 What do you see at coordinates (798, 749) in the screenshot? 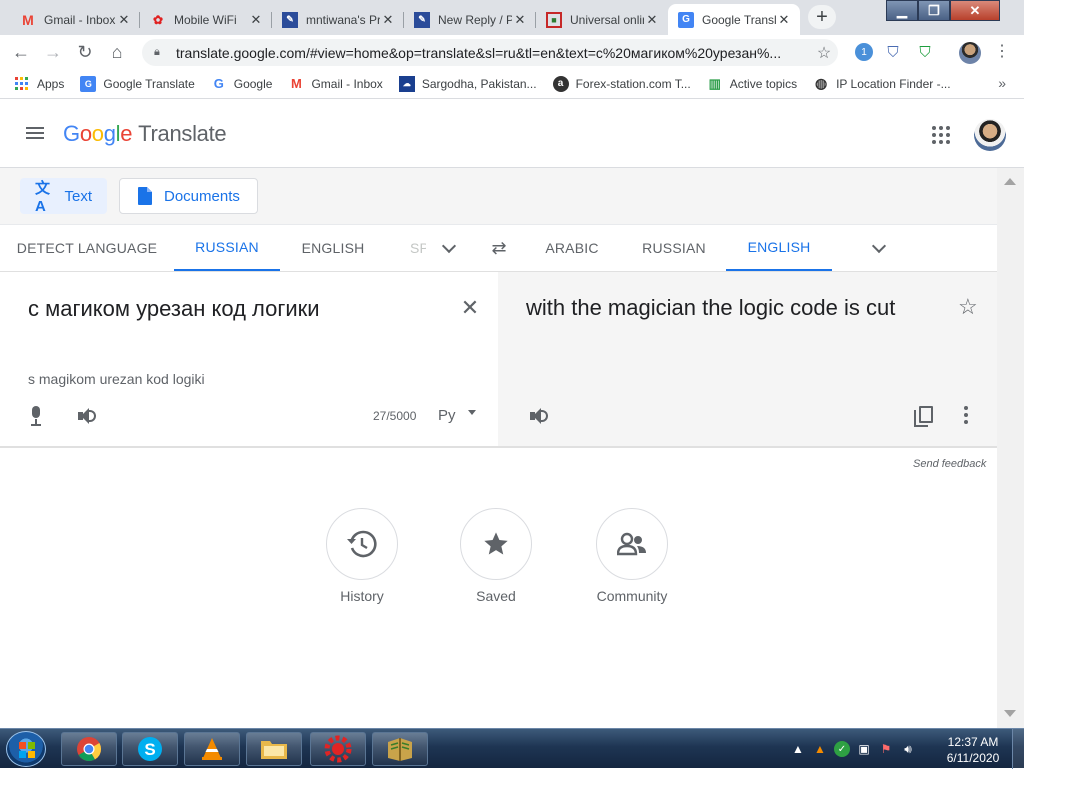
I see `show-hidden-icons: ▲` at bounding box center [798, 749].